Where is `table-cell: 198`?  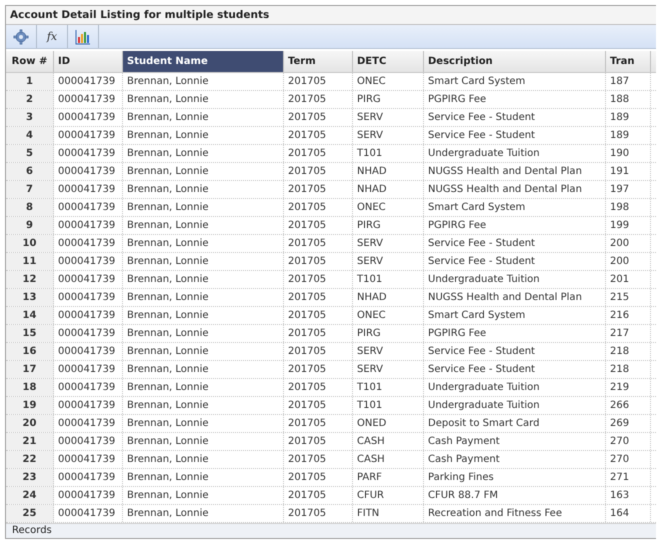
table-cell: 198 is located at coordinates (628, 207).